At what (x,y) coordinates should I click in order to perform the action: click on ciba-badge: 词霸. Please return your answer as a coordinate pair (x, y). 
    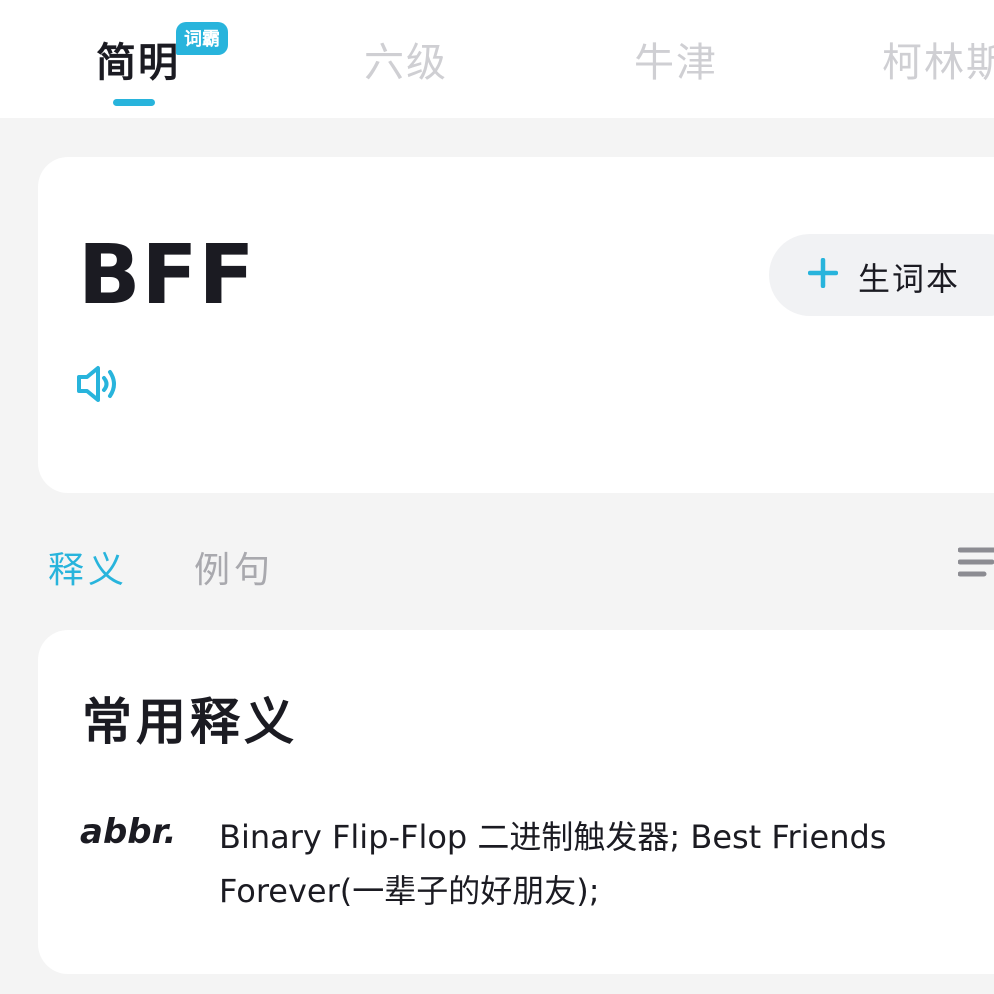
    Looking at the image, I should click on (202, 38).